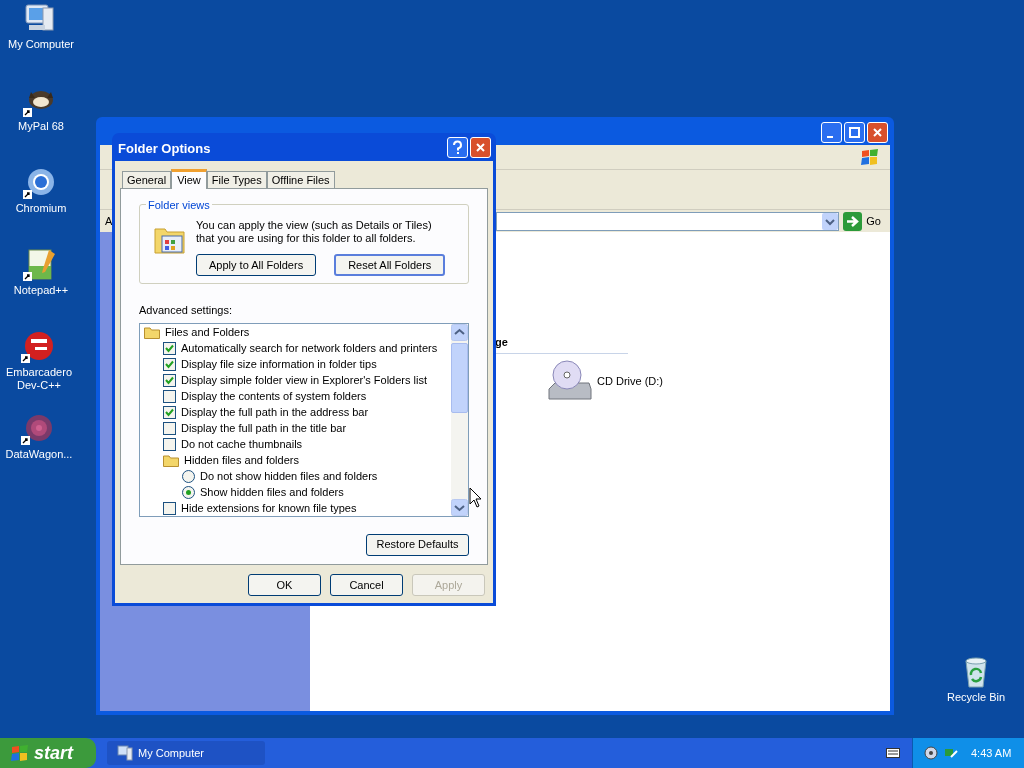 The width and height of the screenshot is (1024, 768). I want to click on minimize-icon, so click(830, 136).